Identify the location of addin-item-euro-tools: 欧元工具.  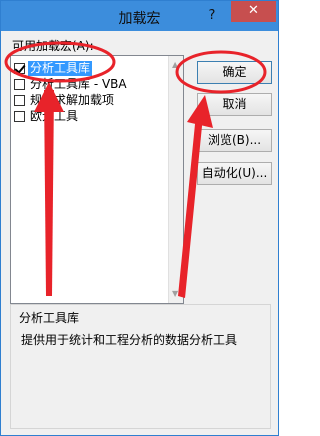
(47, 116).